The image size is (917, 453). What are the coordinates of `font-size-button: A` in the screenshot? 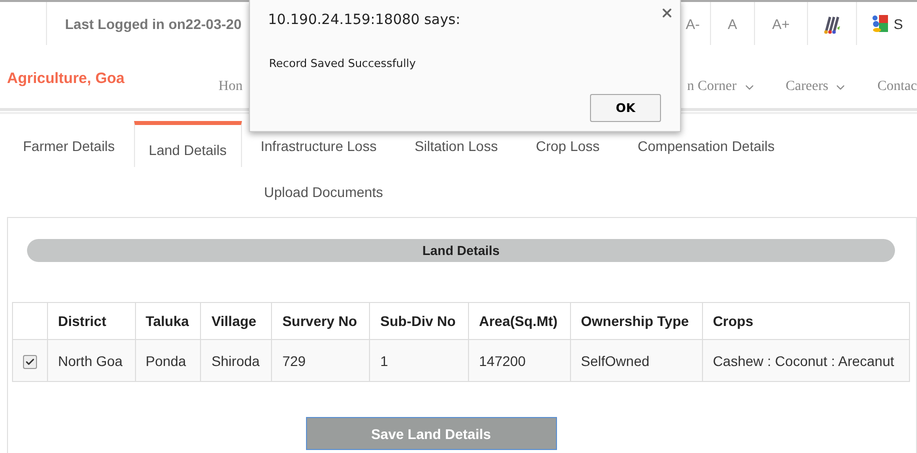 It's located at (732, 23).